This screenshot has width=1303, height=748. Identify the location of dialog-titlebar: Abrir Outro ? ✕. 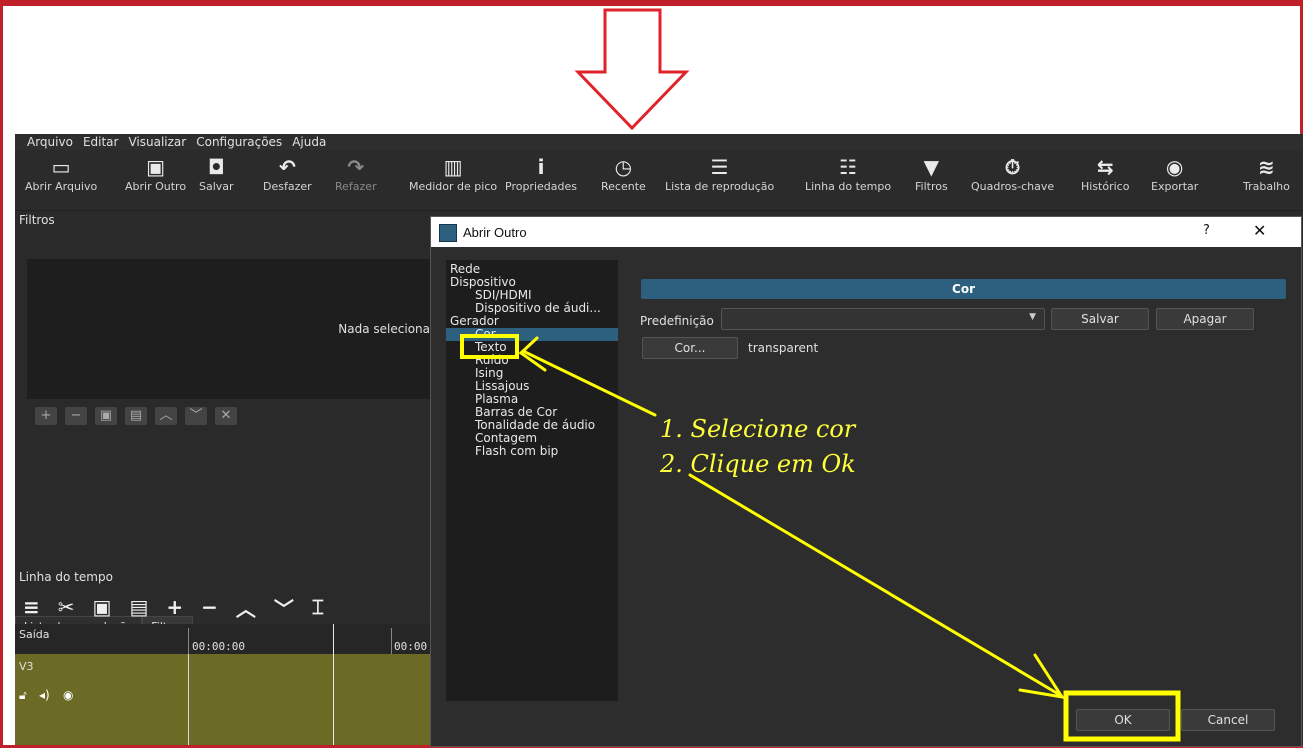
(866, 232).